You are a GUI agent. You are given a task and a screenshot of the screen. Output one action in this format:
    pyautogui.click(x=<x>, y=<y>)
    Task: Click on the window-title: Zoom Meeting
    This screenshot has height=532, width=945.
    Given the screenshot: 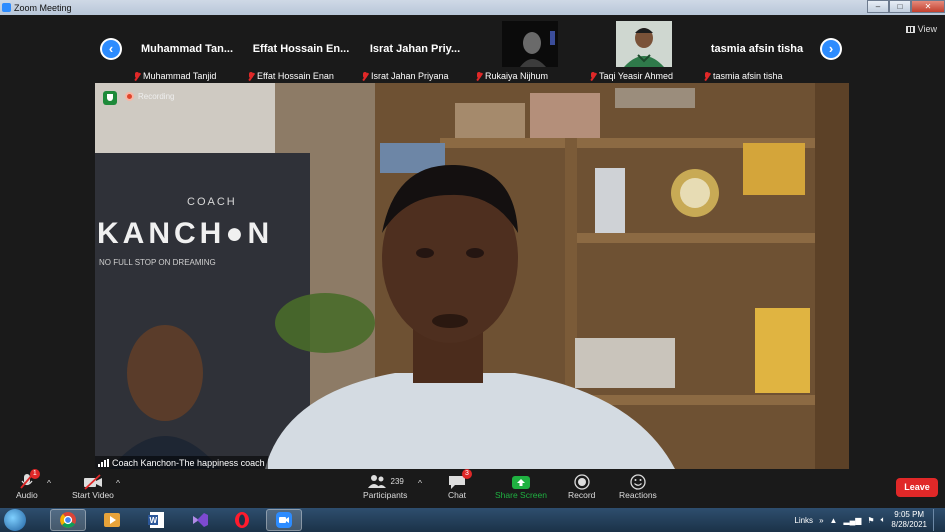 What is the action you would take?
    pyautogui.click(x=43, y=7)
    